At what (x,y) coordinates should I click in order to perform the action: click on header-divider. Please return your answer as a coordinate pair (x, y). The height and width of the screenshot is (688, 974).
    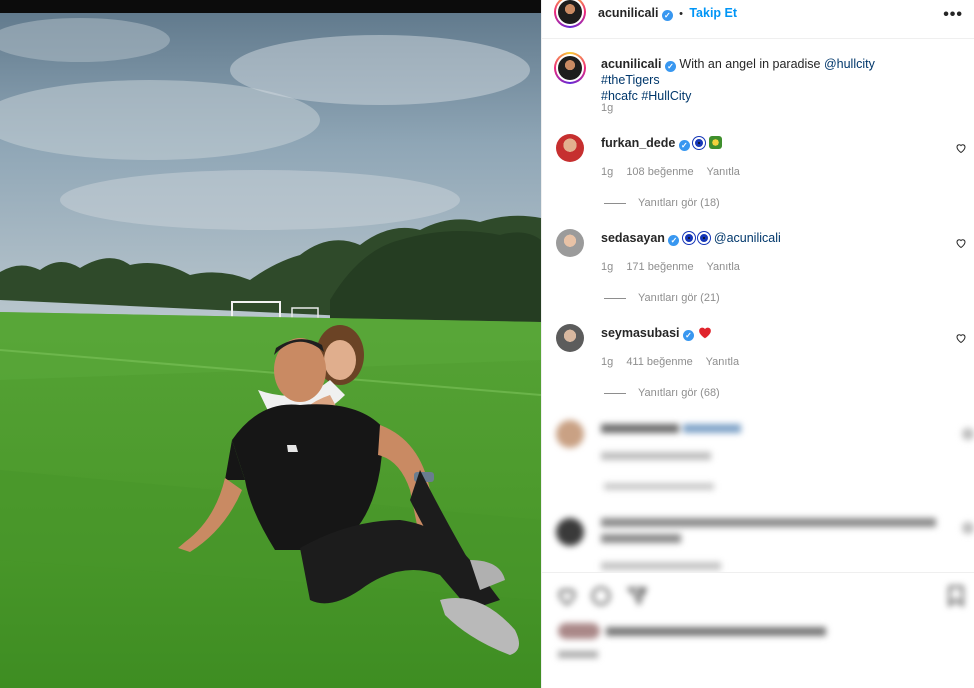
    Looking at the image, I should click on (758, 38).